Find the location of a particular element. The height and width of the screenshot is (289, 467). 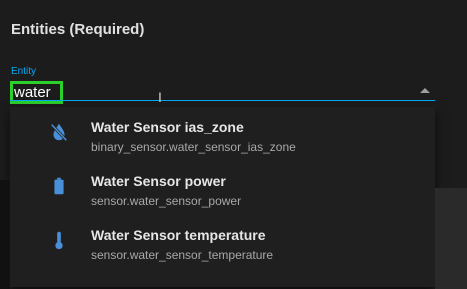

entity-field-label: Entity is located at coordinates (24, 71).